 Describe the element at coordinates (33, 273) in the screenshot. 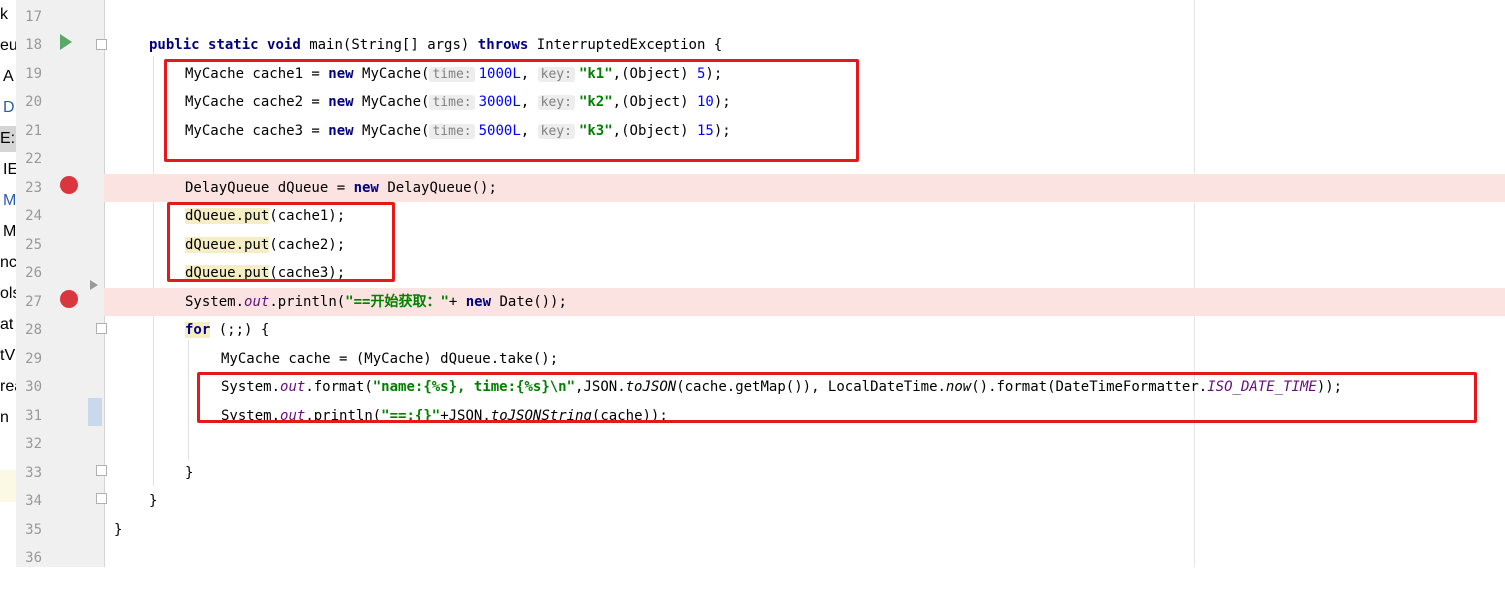

I see `line-number: 26` at that location.